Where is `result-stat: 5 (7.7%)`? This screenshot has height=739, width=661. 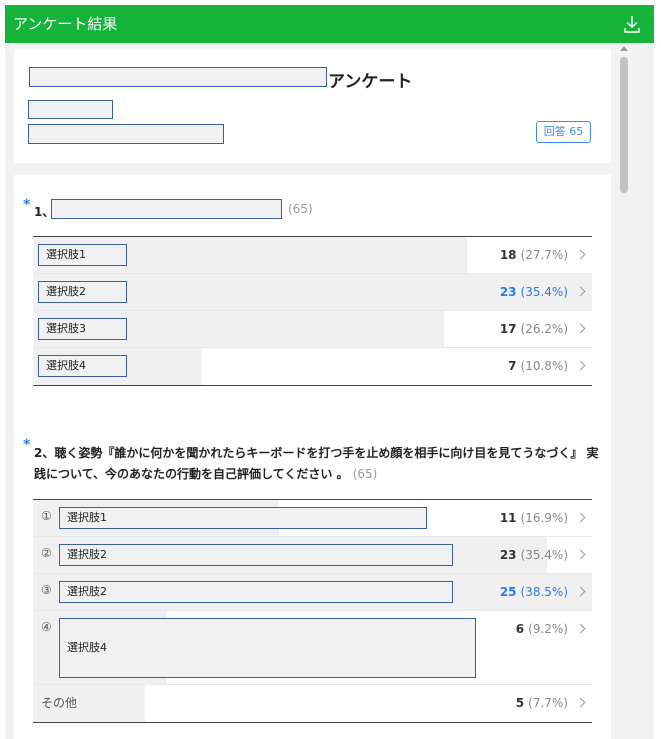
result-stat: 5 (7.7%) is located at coordinates (542, 703).